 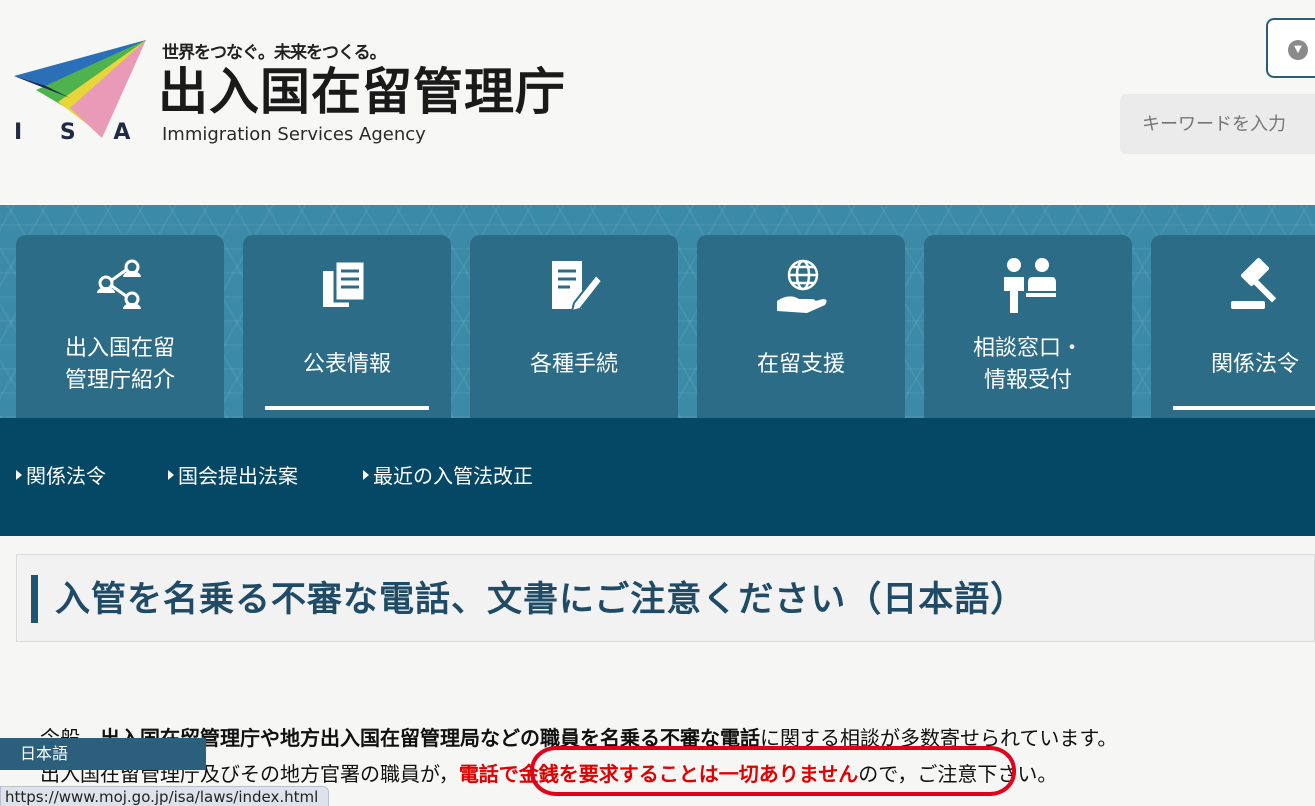 What do you see at coordinates (345, 283) in the screenshot?
I see `documents-icon` at bounding box center [345, 283].